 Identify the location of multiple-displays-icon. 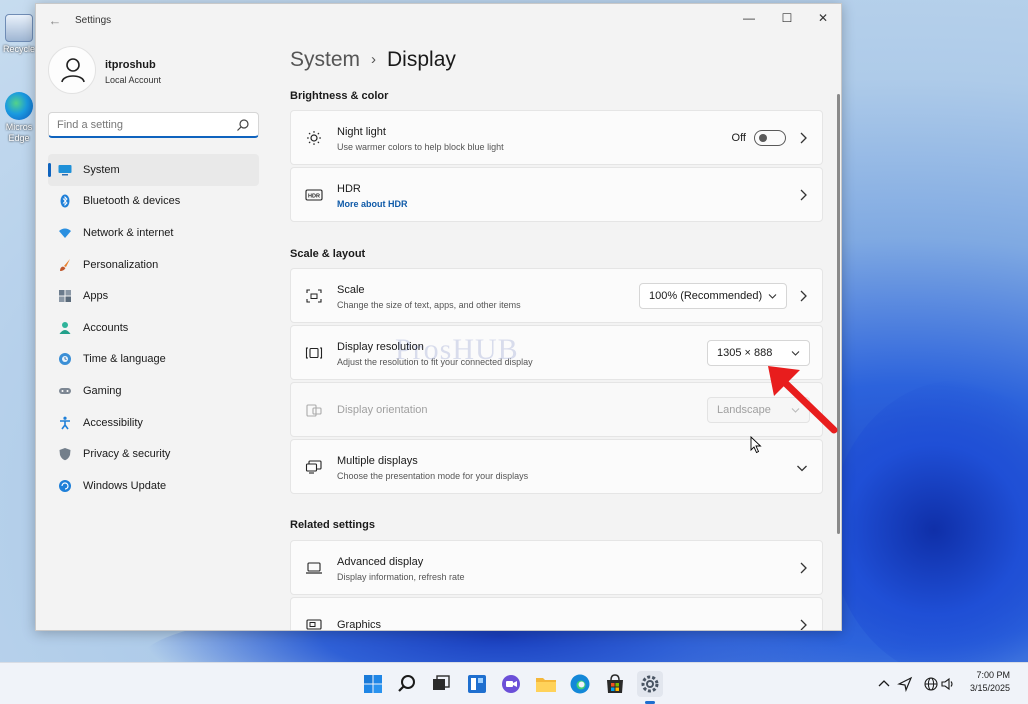
(313, 467).